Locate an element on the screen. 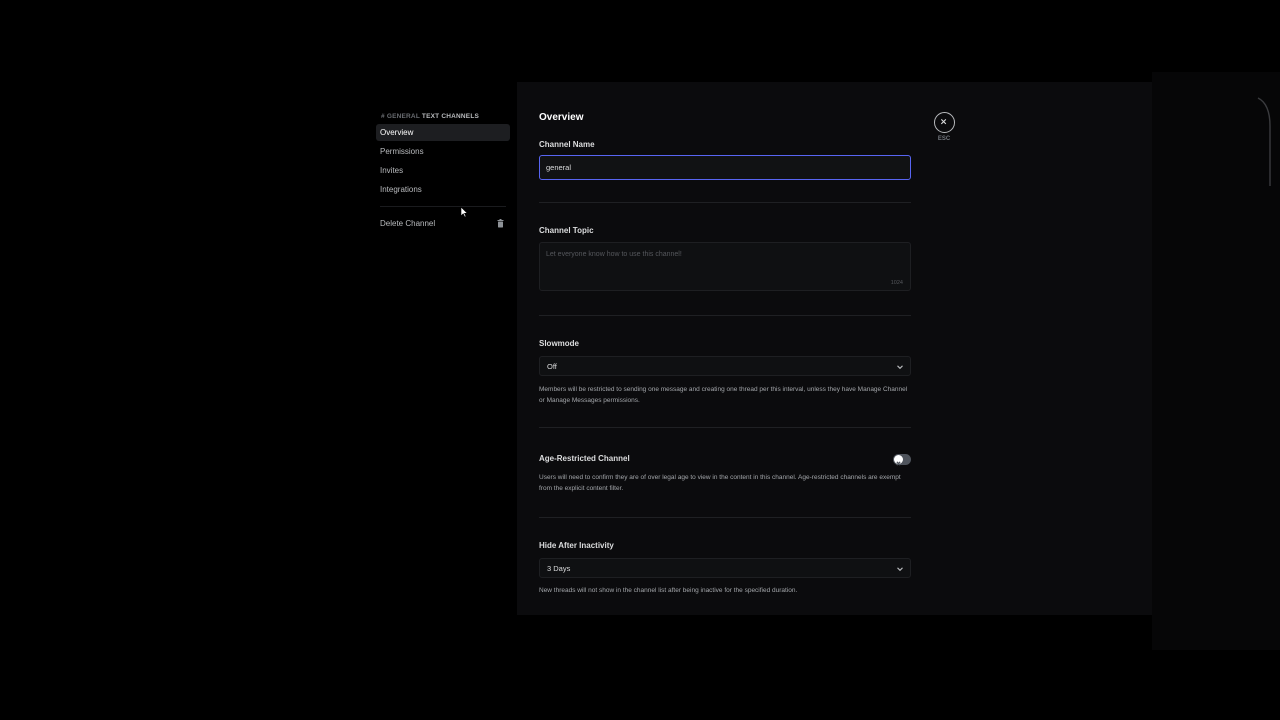  x-icon is located at coordinates (898, 463).